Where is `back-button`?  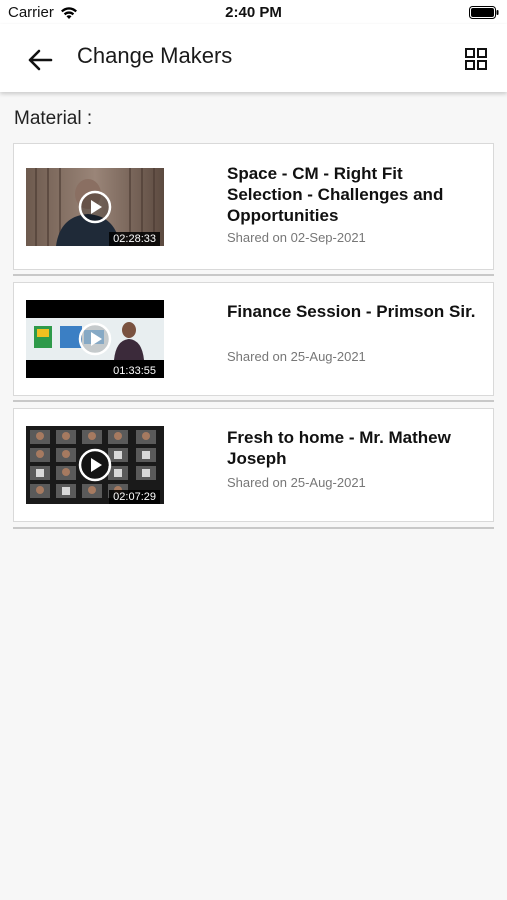 back-button is located at coordinates (40, 60).